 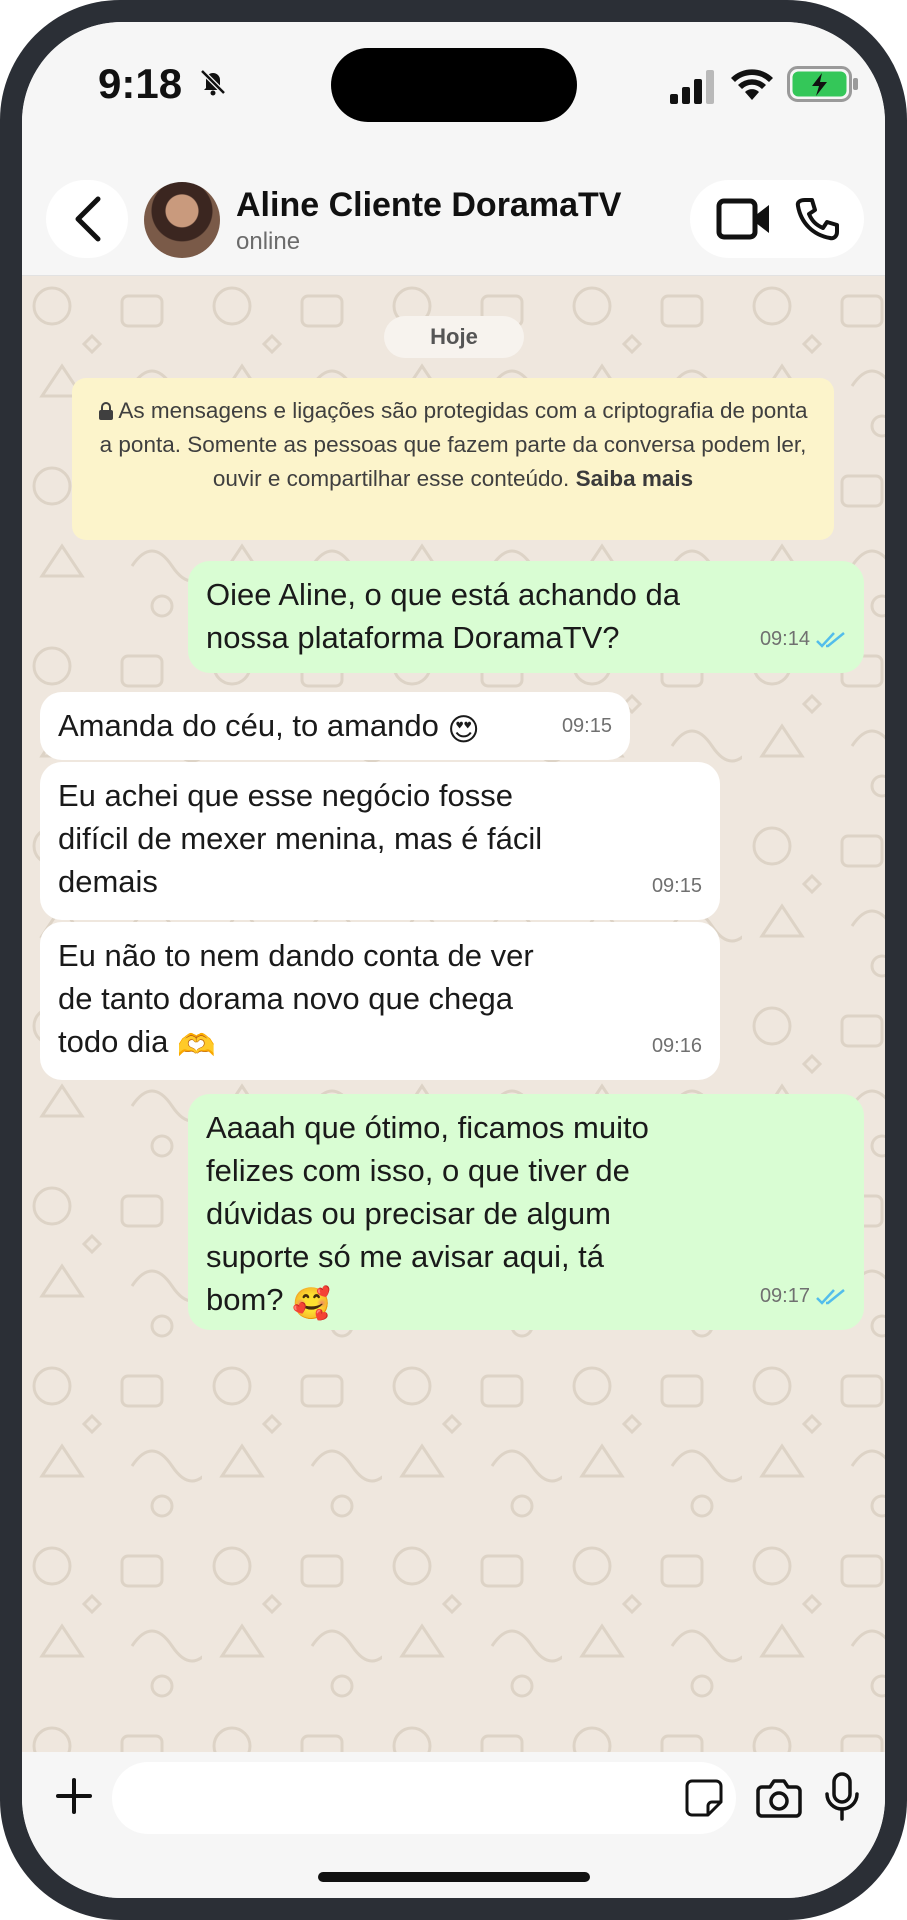 What do you see at coordinates (777, 219) in the screenshot?
I see `call-buttons` at bounding box center [777, 219].